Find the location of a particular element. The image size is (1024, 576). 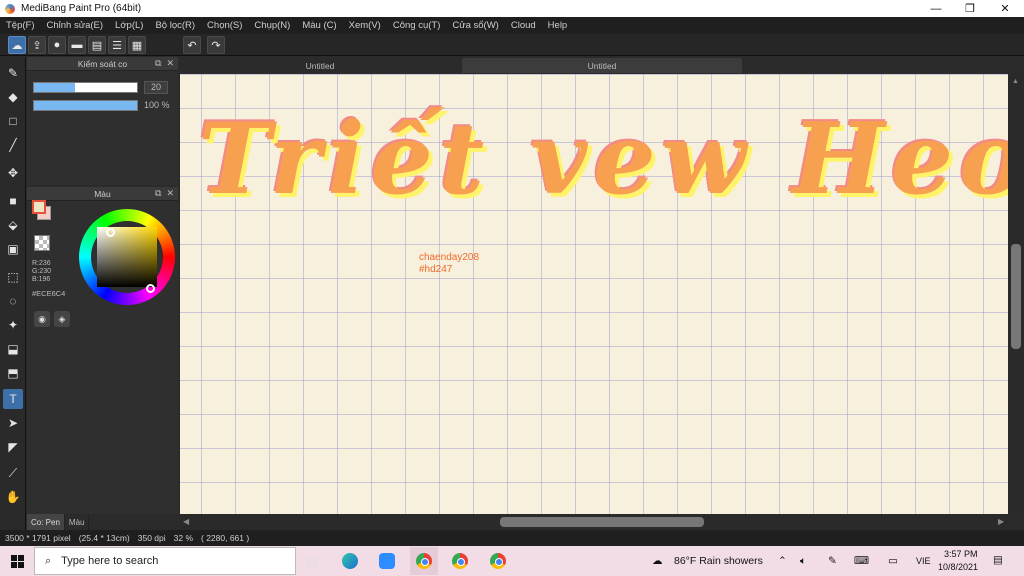

weather-status: 86°F Rain showers is located at coordinates (718, 561).